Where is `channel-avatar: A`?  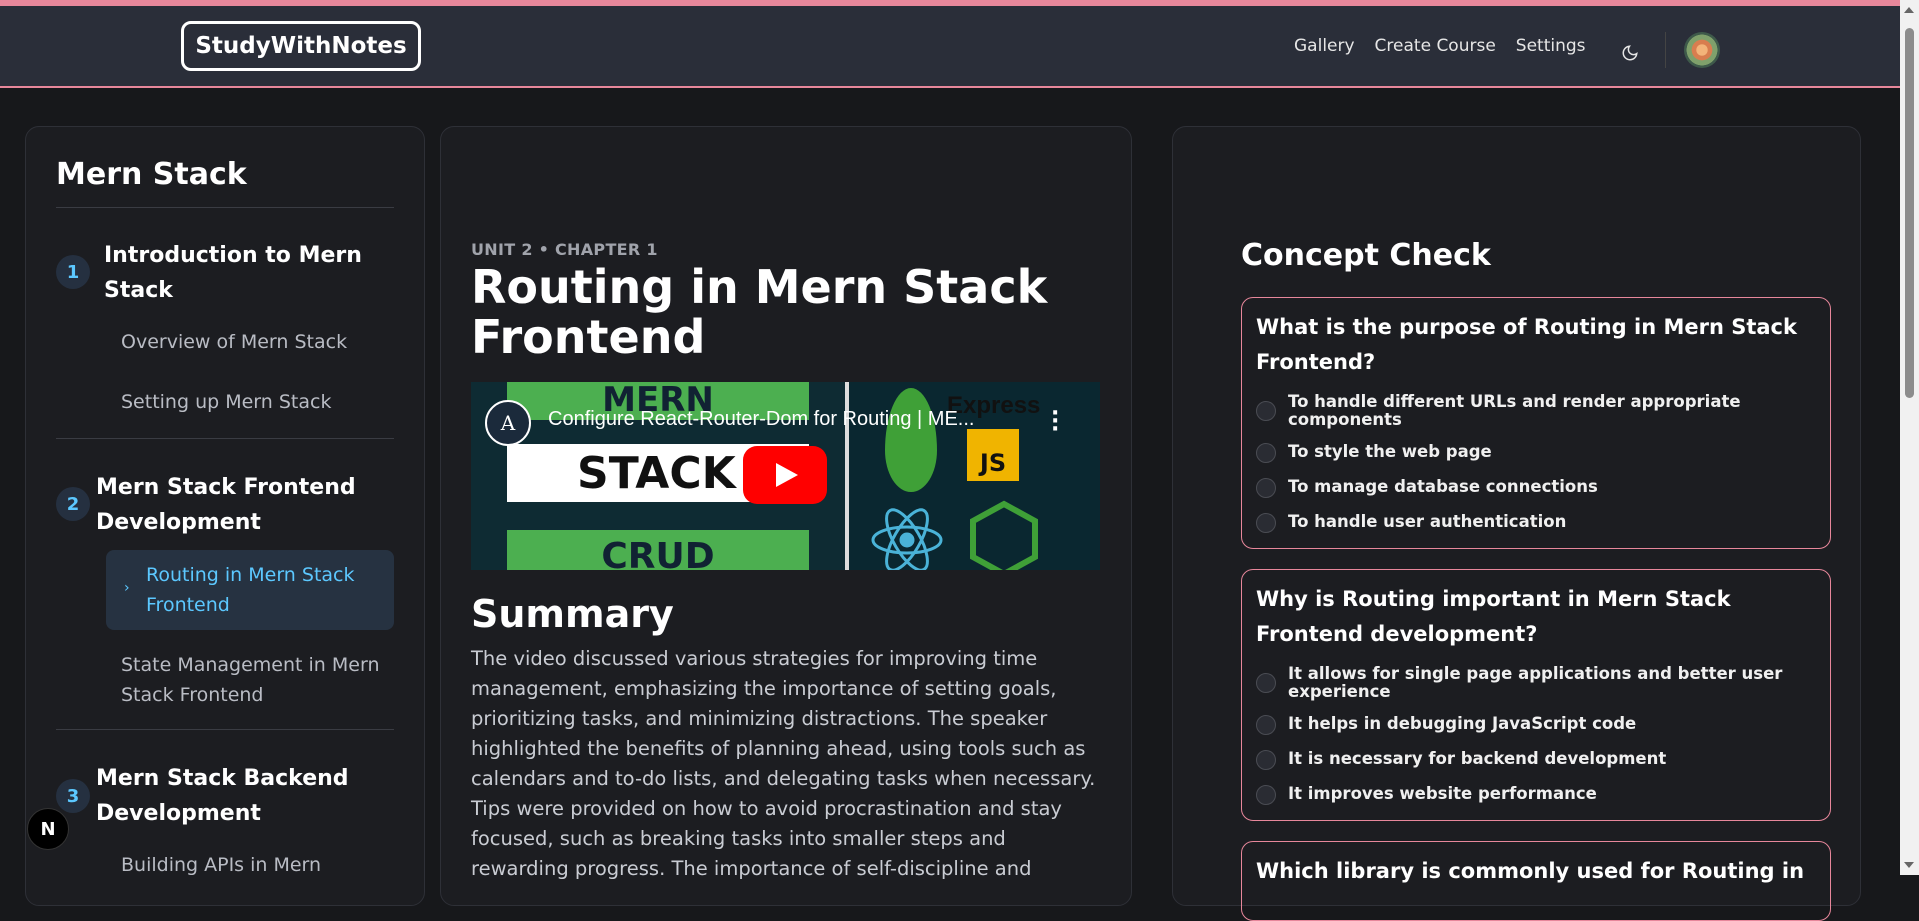
channel-avatar: A is located at coordinates (508, 423).